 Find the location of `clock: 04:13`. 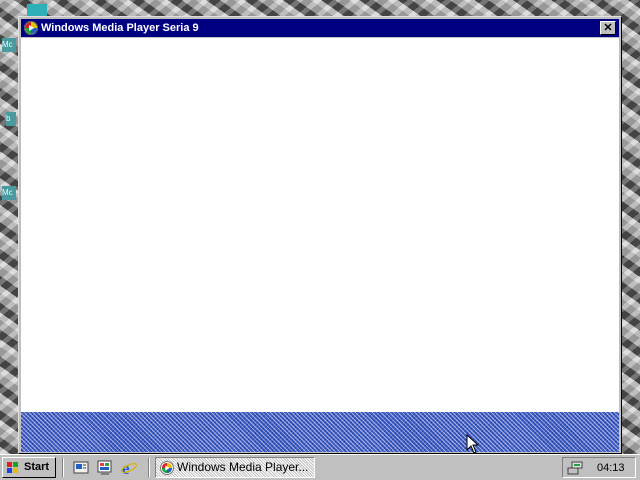

clock: 04:13 is located at coordinates (611, 468).